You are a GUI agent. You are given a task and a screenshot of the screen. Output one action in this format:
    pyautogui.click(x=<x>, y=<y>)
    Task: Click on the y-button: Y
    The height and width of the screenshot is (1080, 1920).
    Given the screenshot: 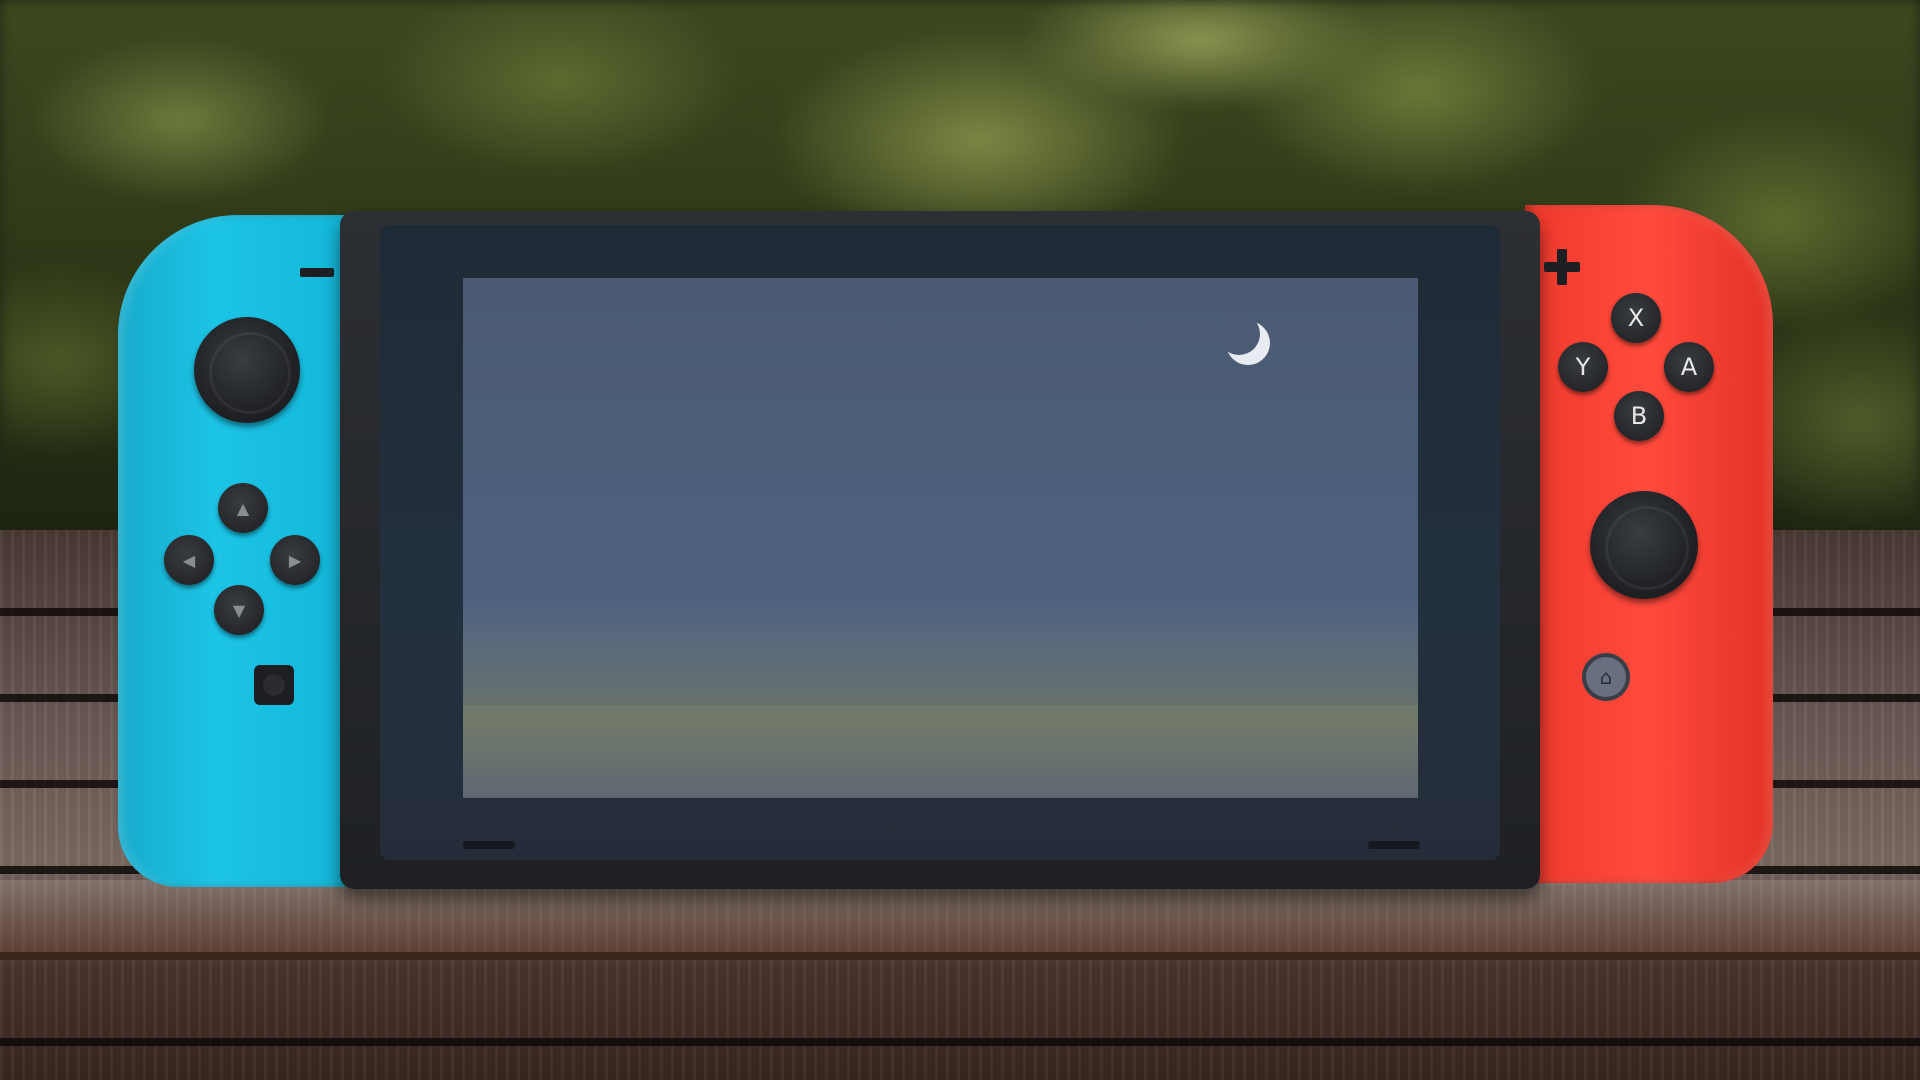 What is the action you would take?
    pyautogui.click(x=1583, y=367)
    